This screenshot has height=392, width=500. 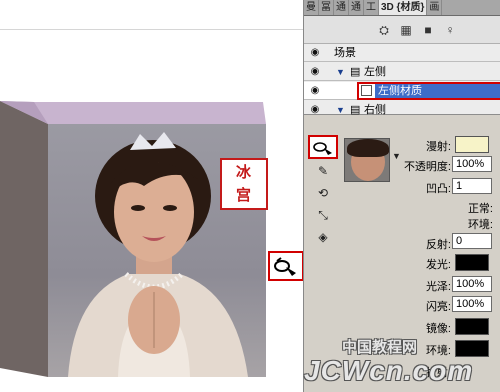 What do you see at coordinates (480, 209) in the screenshot?
I see `label-normal: 正常:` at bounding box center [480, 209].